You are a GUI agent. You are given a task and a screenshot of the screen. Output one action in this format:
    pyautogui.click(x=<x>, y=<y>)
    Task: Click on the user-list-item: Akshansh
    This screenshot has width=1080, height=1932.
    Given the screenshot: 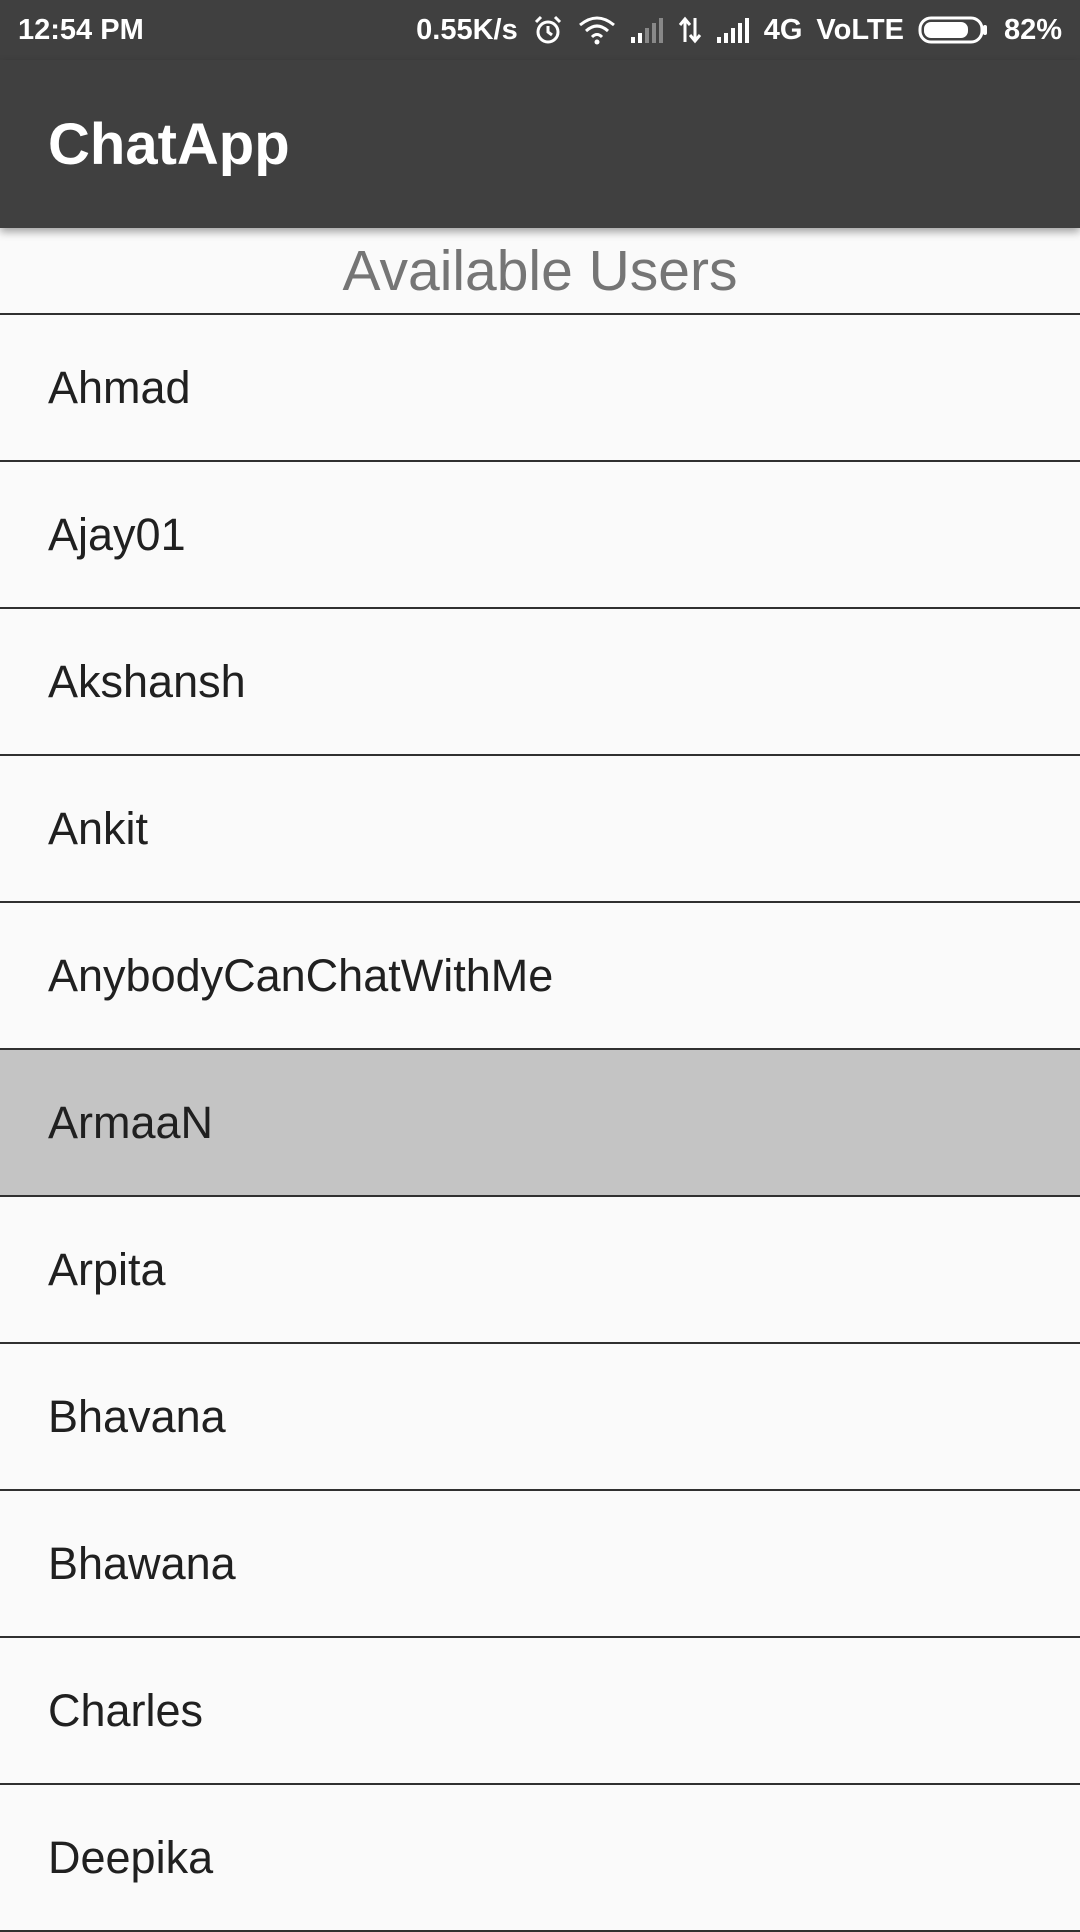 What is the action you would take?
    pyautogui.click(x=540, y=682)
    